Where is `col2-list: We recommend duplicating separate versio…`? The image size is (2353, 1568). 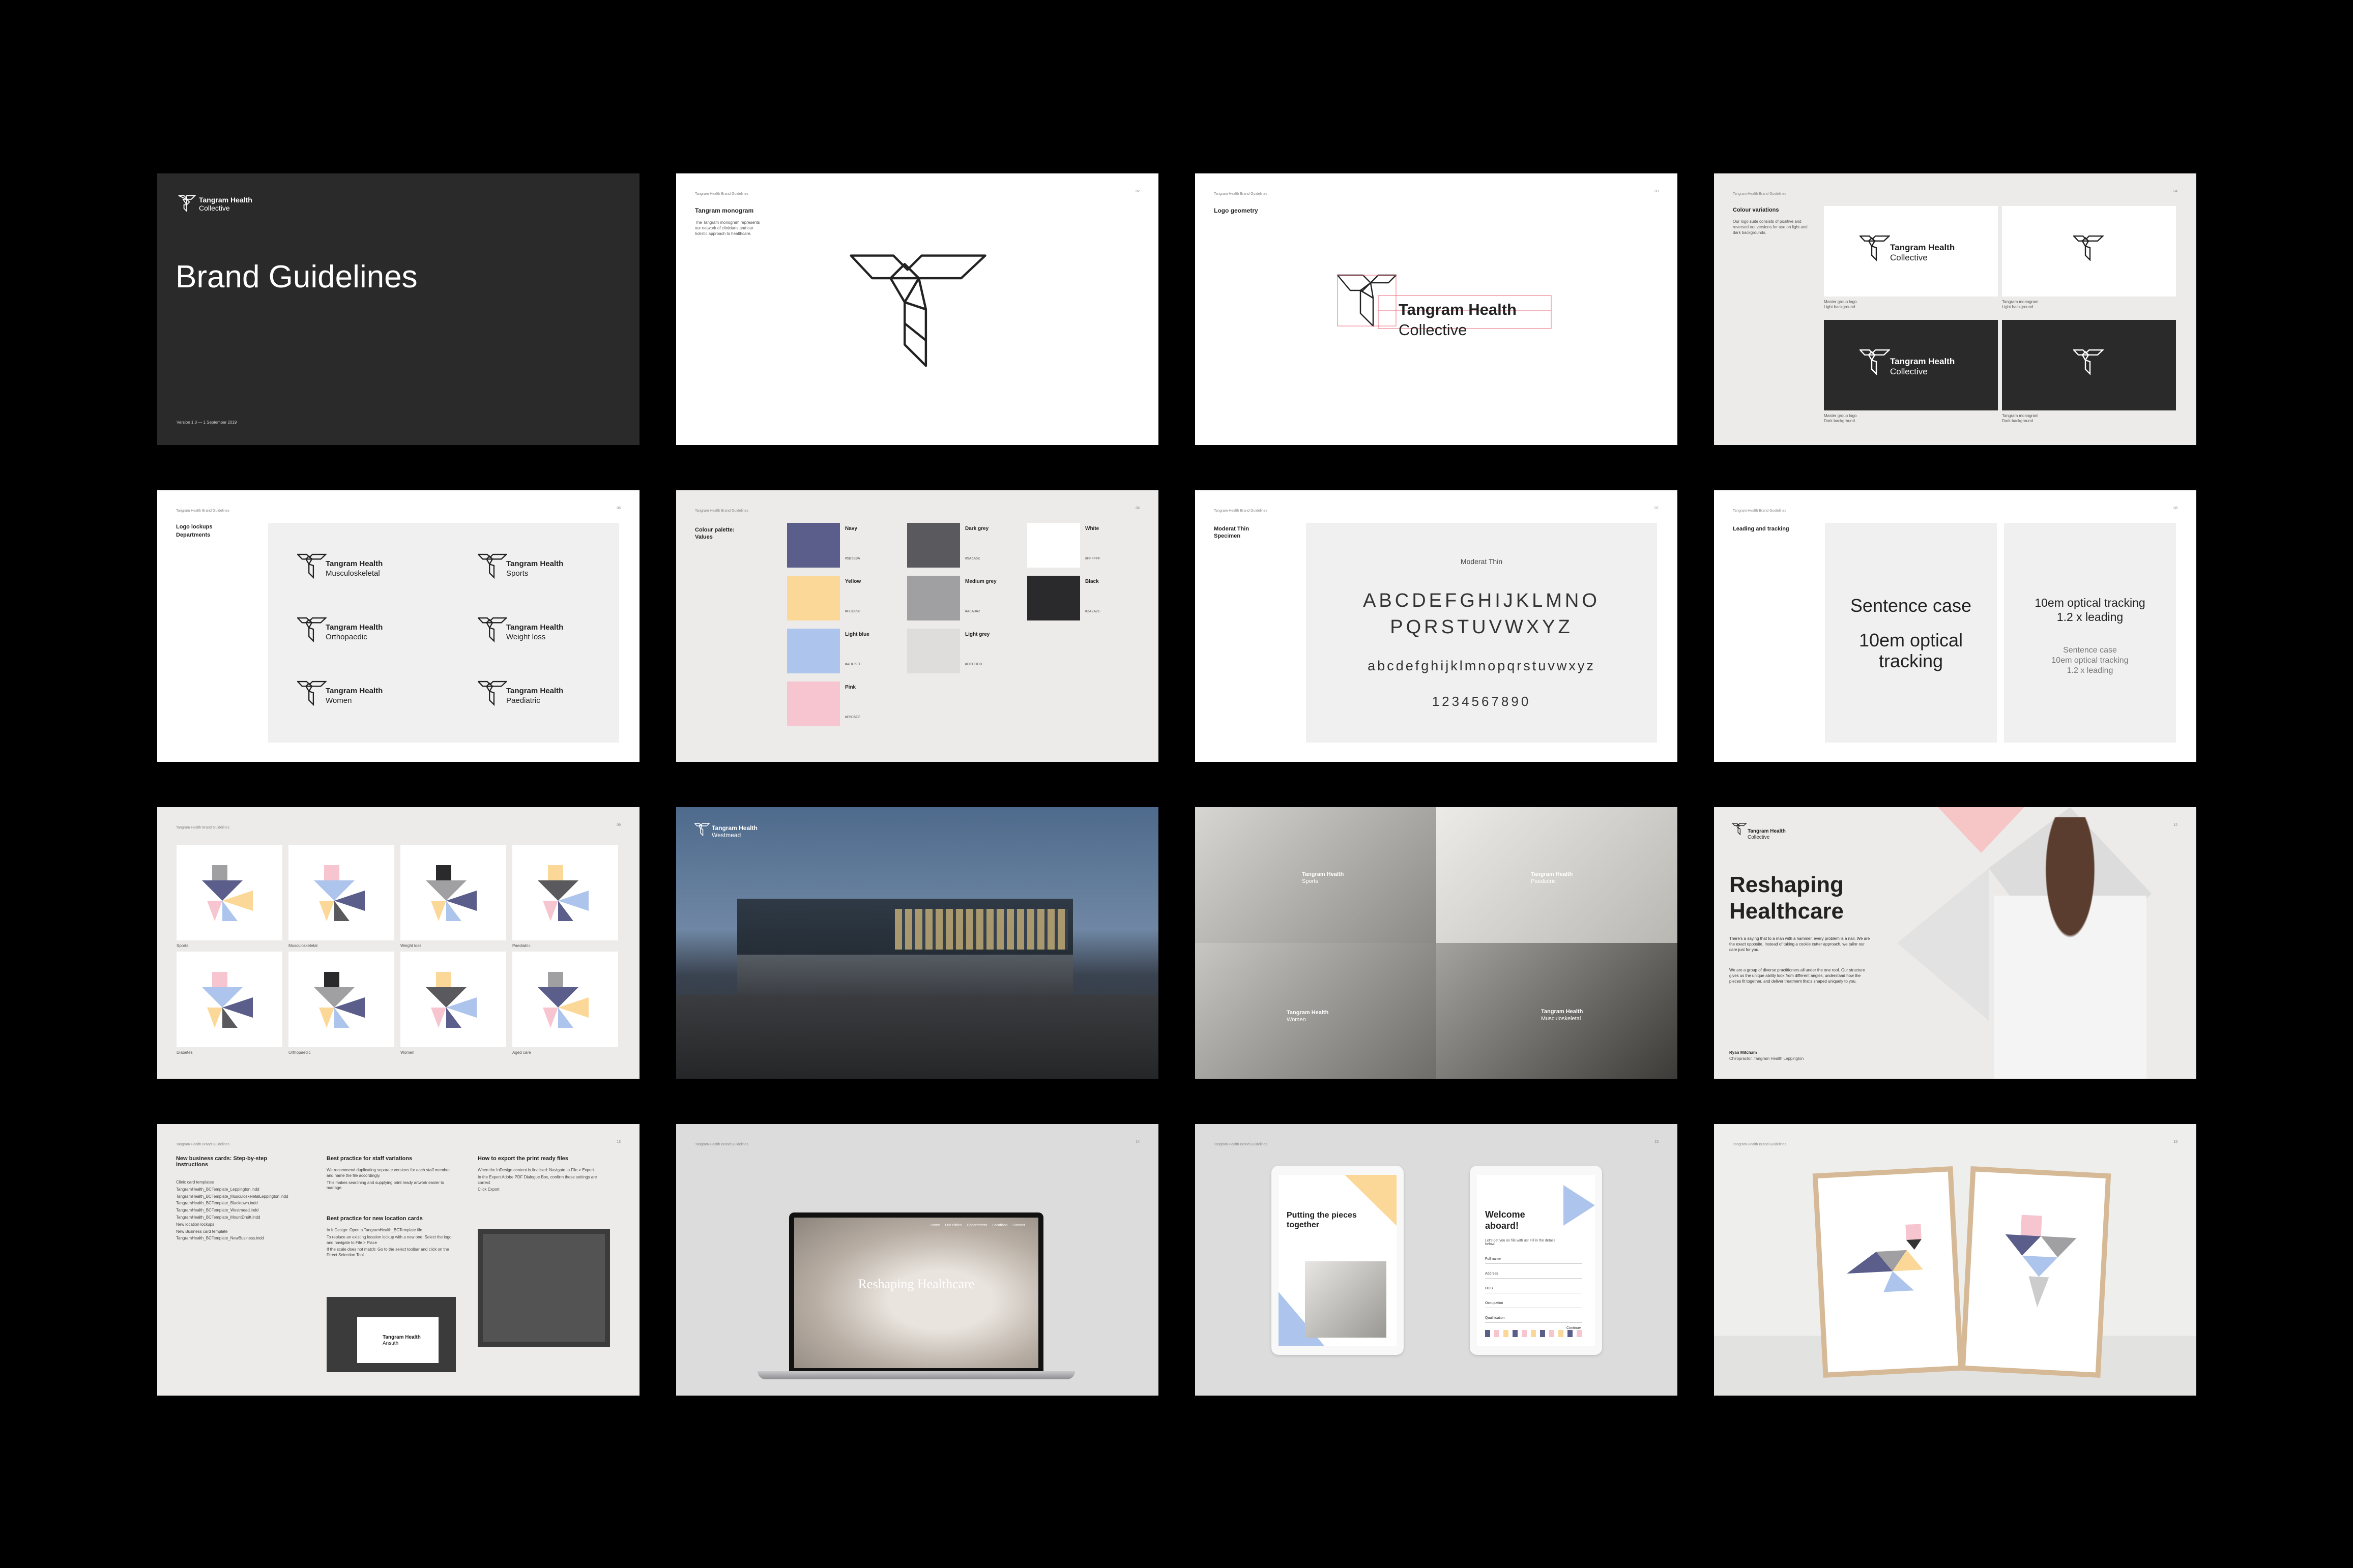 col2-list: We recommend duplicating separate versio… is located at coordinates (391, 1180).